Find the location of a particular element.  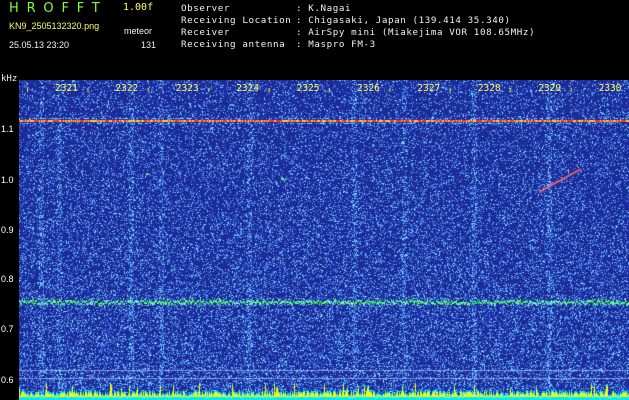

y-tick-label: 0.6 is located at coordinates (7, 380).